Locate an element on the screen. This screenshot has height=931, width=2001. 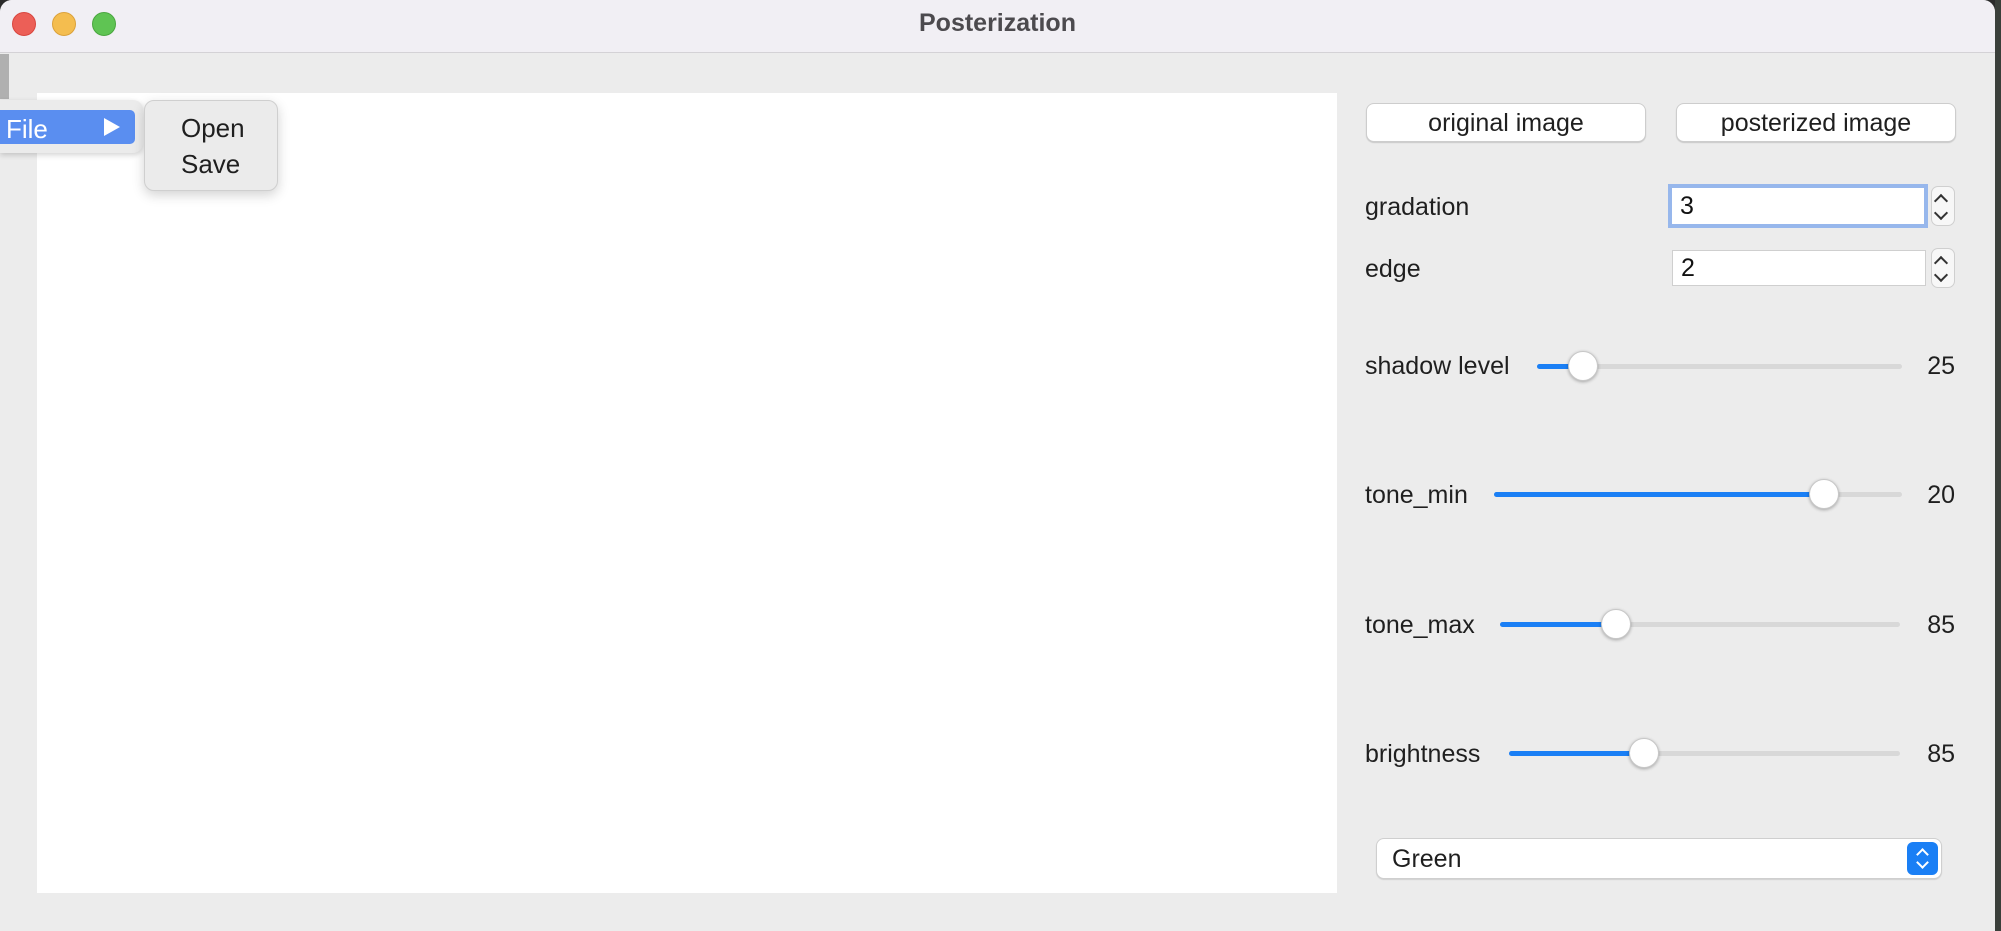
shadow-level-slider is located at coordinates (1719, 366).